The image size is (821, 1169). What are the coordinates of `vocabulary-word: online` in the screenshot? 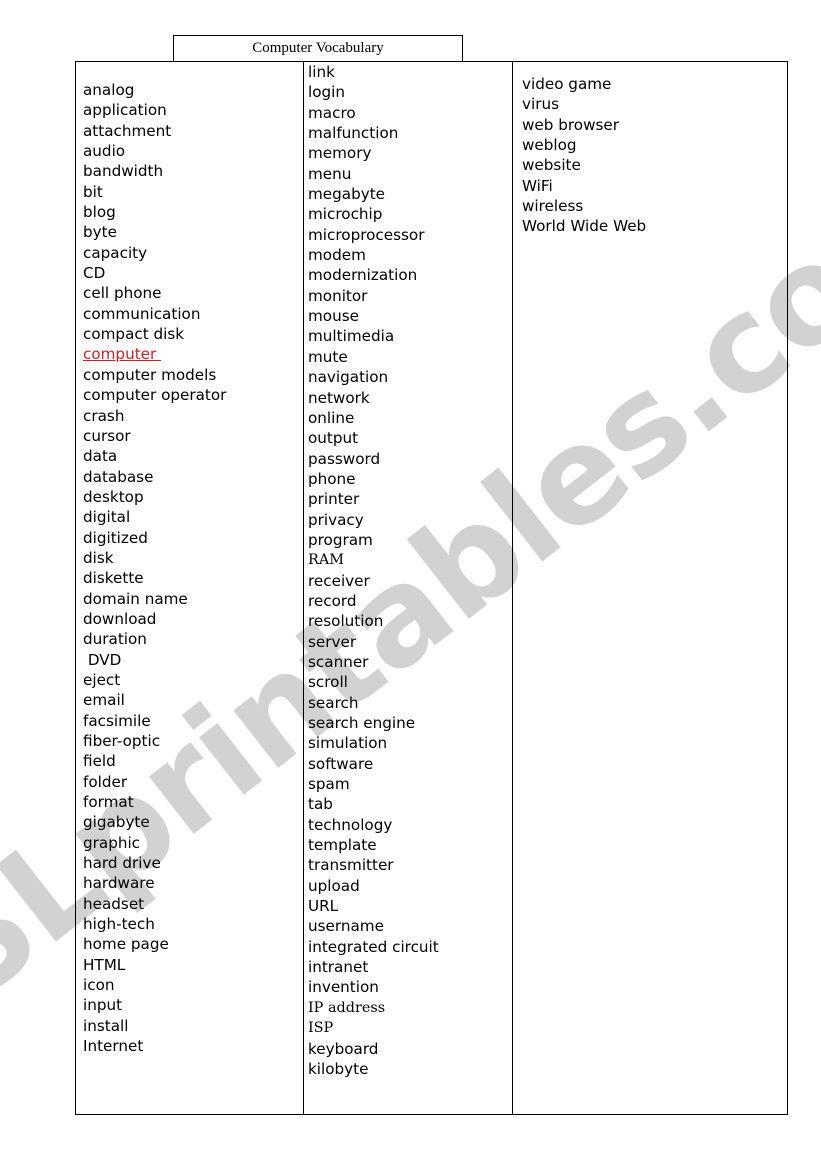 It's located at (331, 417).